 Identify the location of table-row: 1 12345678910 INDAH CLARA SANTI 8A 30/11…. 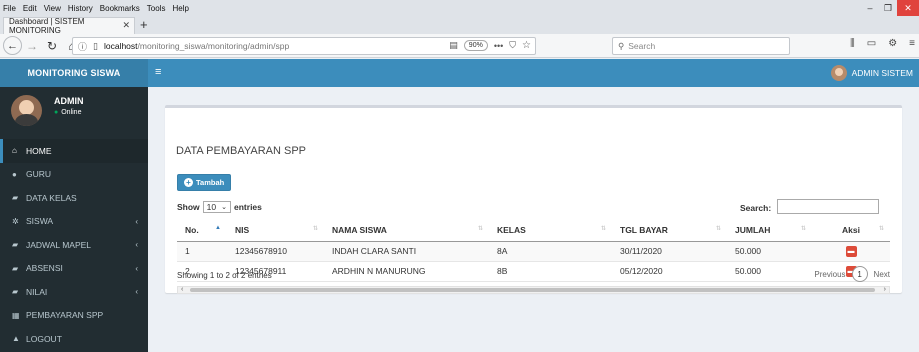
(533, 251).